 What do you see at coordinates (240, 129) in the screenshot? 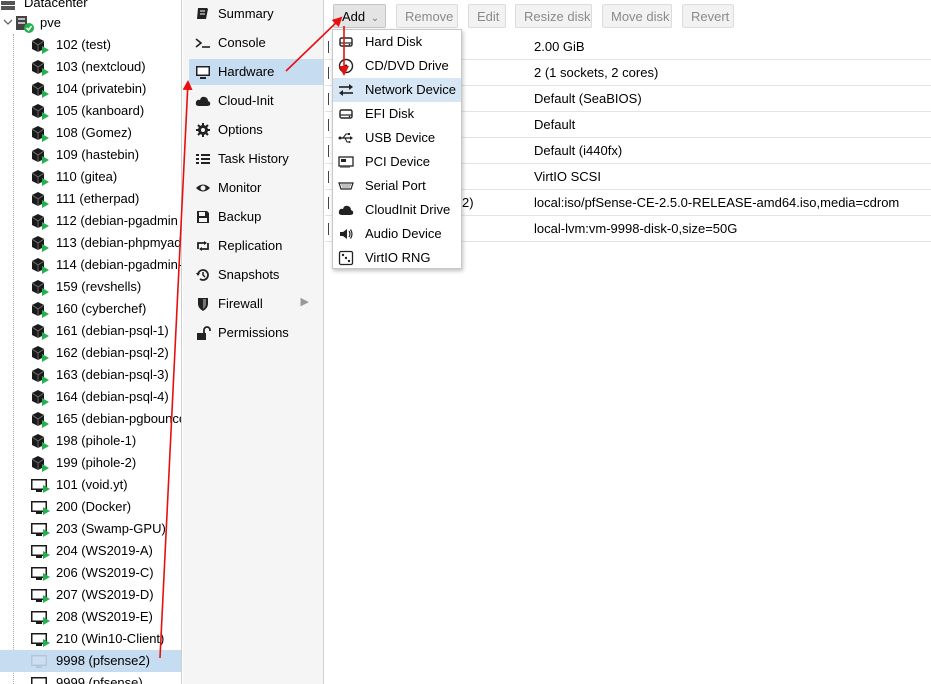
I see `nav-item-label: Options` at bounding box center [240, 129].